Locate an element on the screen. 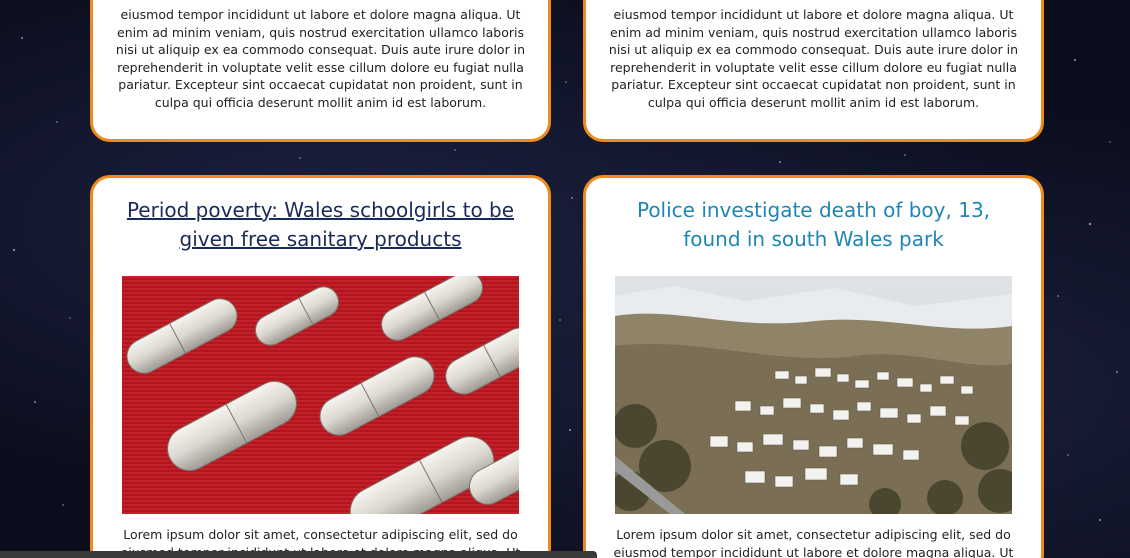 The image size is (1130, 558). snowy-welsh-valley-town-photo is located at coordinates (813, 395).